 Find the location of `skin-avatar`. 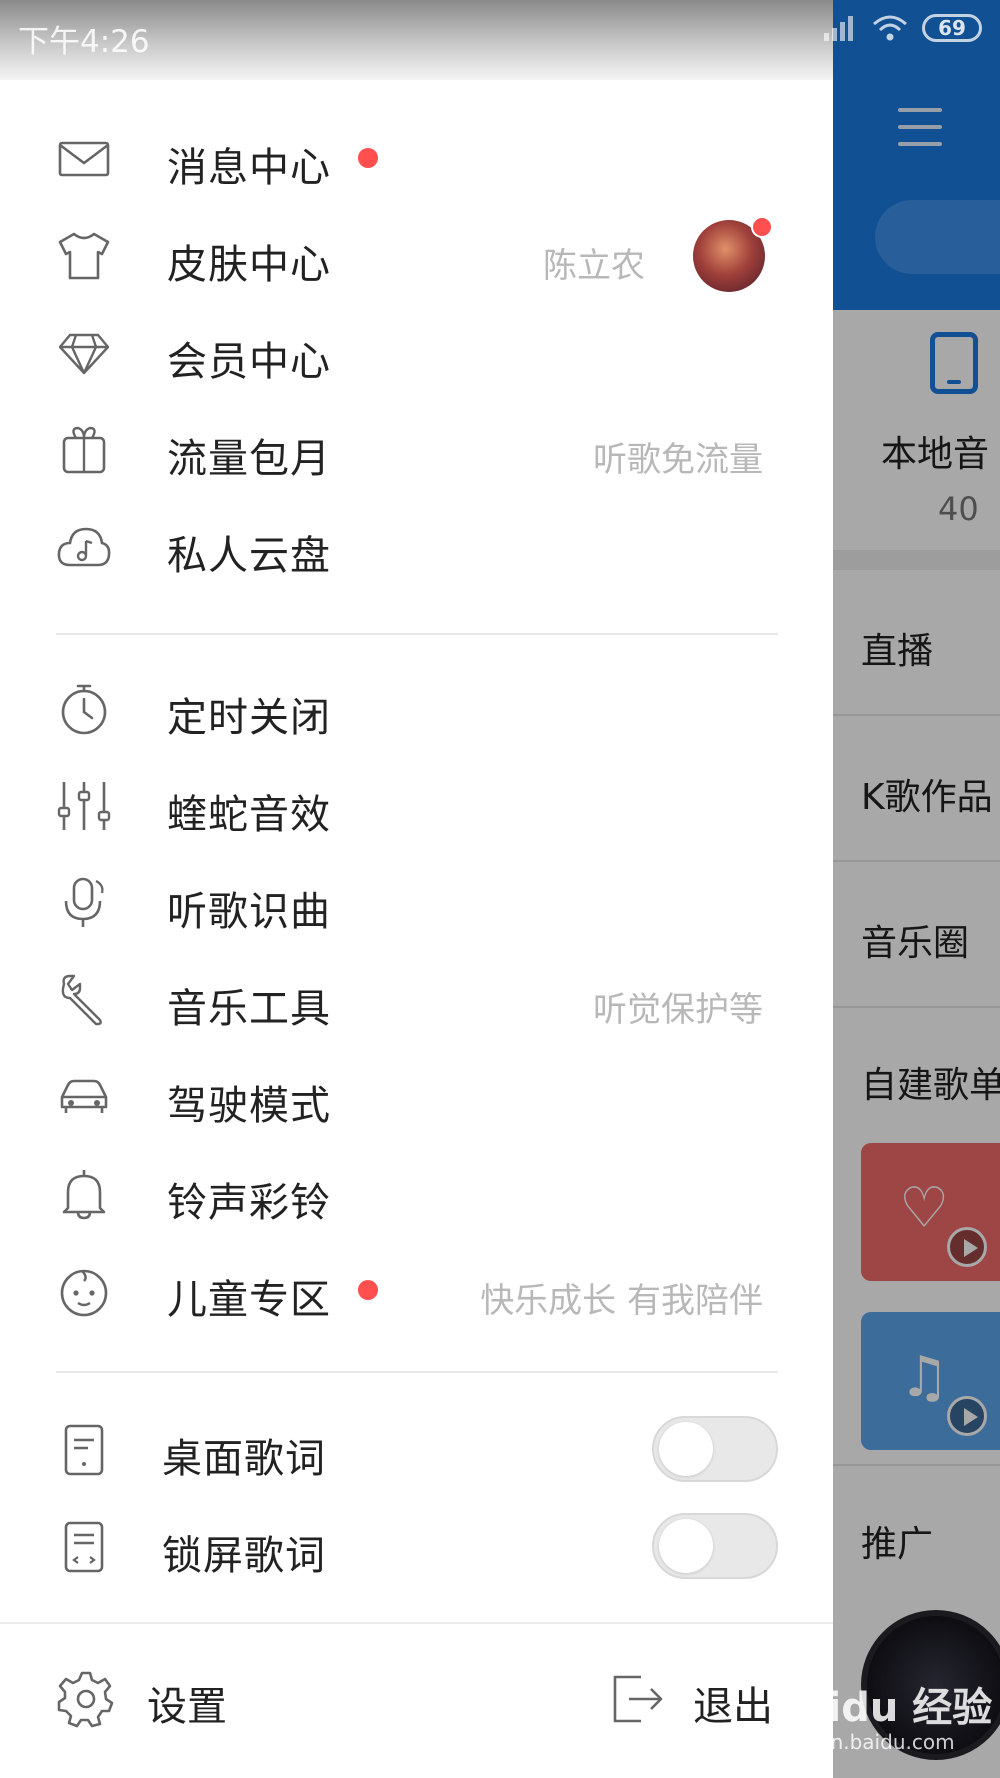

skin-avatar is located at coordinates (733, 254).